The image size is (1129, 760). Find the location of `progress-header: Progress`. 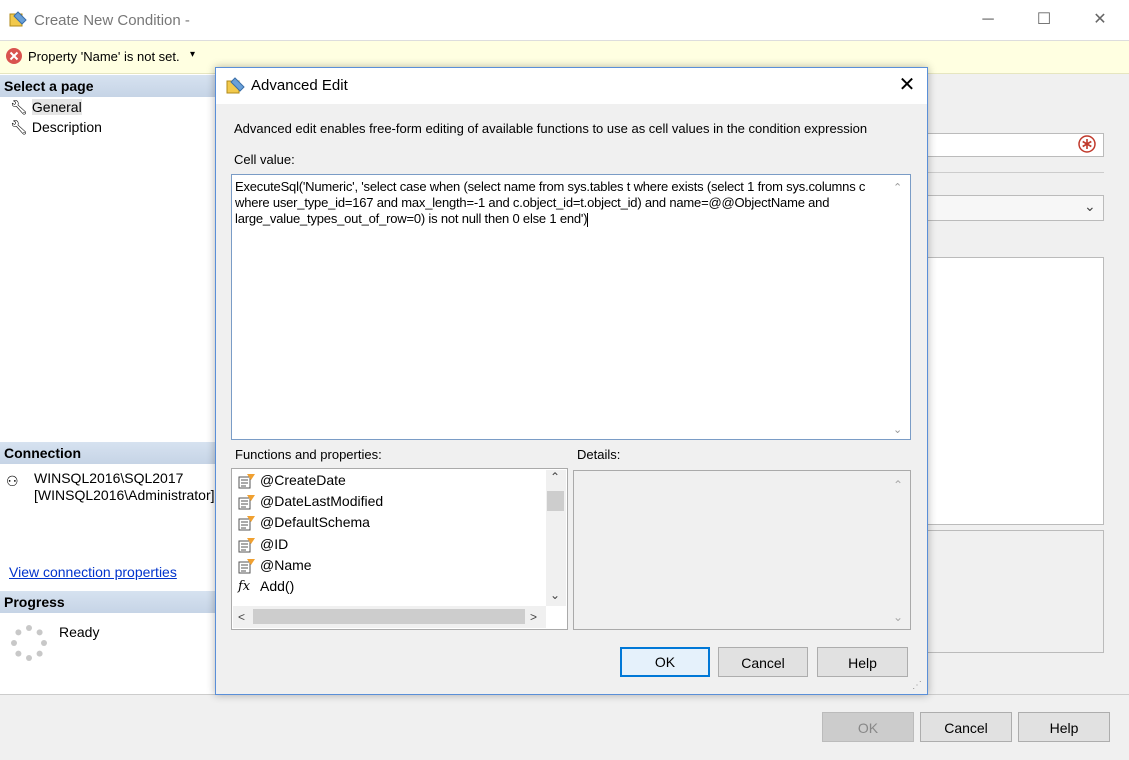

progress-header: Progress is located at coordinates (107, 602).